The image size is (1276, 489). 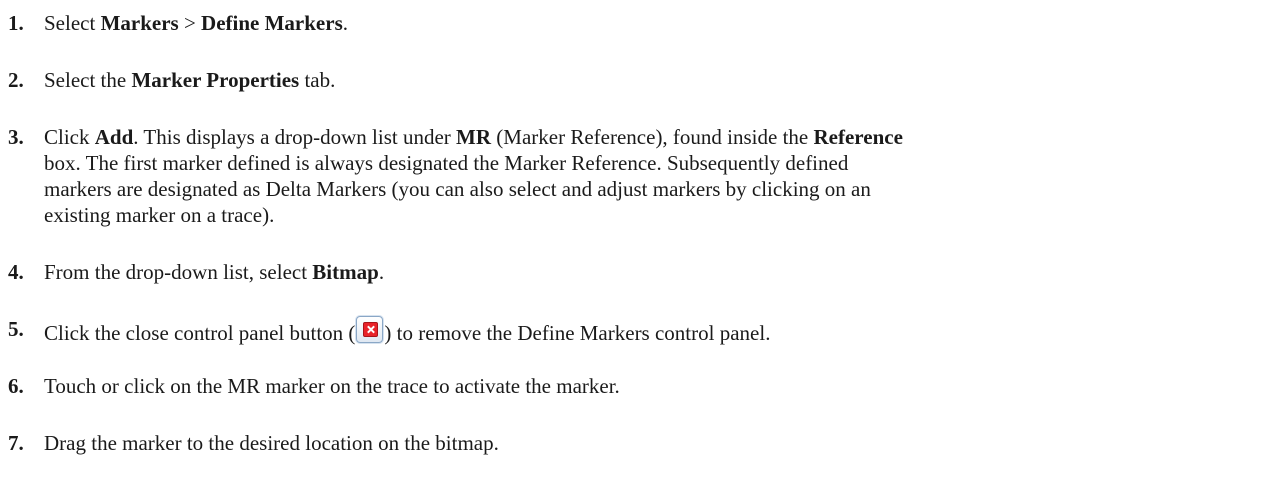 I want to click on step-number: 2., so click(x=16, y=80).